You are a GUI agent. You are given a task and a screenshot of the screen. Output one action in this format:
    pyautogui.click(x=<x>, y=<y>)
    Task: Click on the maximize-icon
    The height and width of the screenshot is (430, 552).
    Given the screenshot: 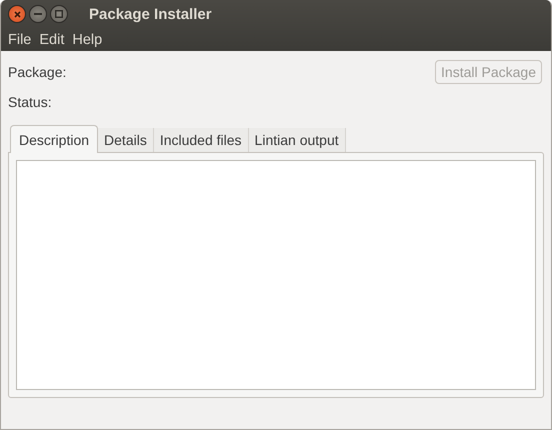 What is the action you would take?
    pyautogui.click(x=59, y=14)
    